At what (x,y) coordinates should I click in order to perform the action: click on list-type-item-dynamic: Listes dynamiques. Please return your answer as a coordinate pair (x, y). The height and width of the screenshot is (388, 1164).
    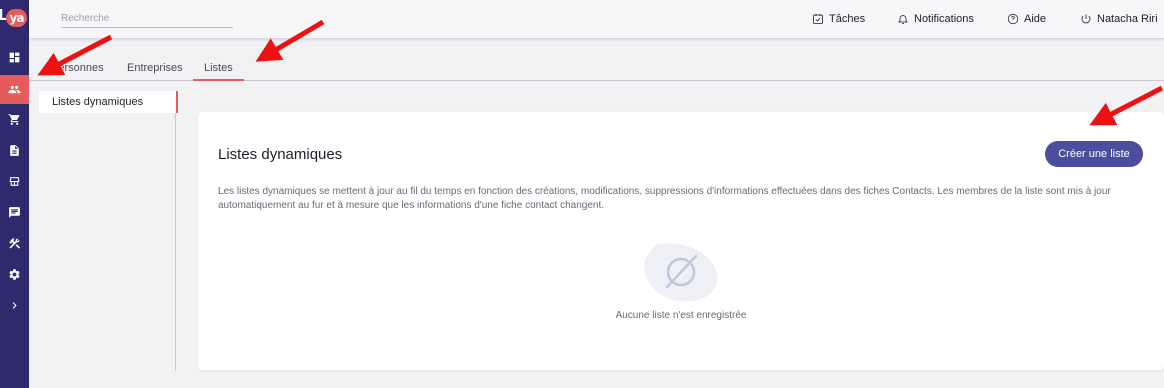
    Looking at the image, I should click on (108, 102).